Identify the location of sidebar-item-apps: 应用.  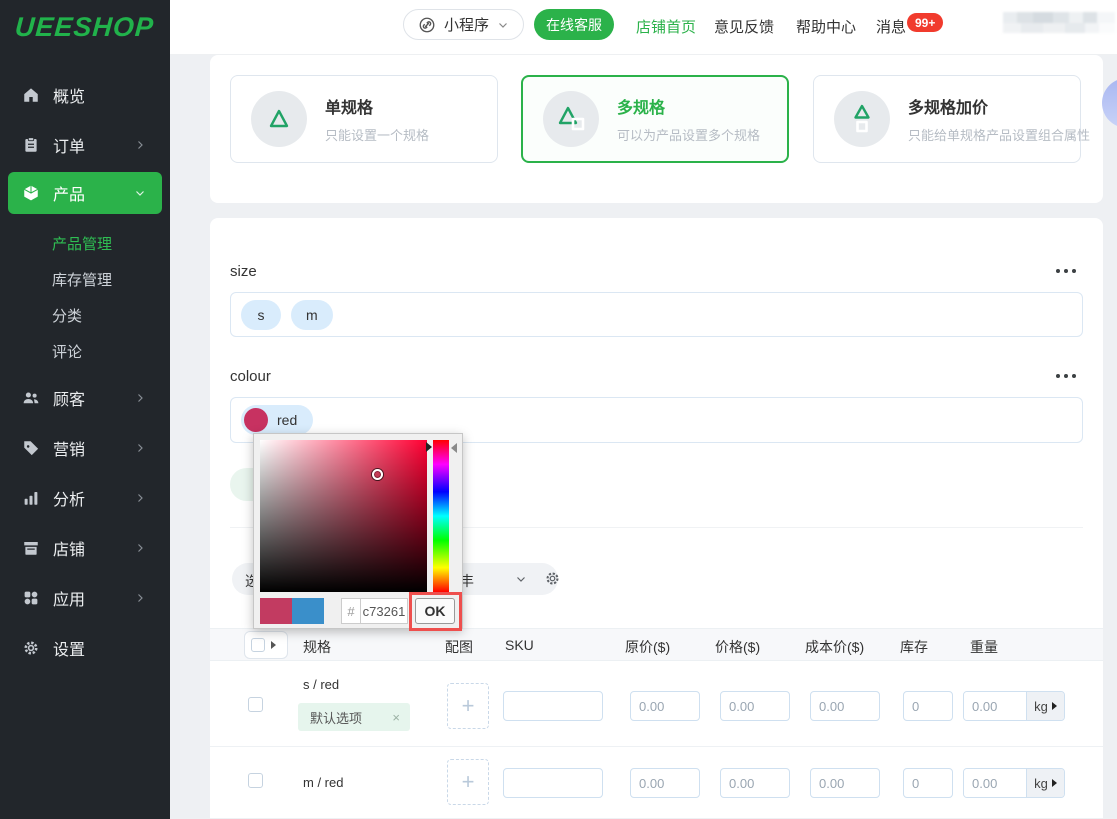
(85, 598).